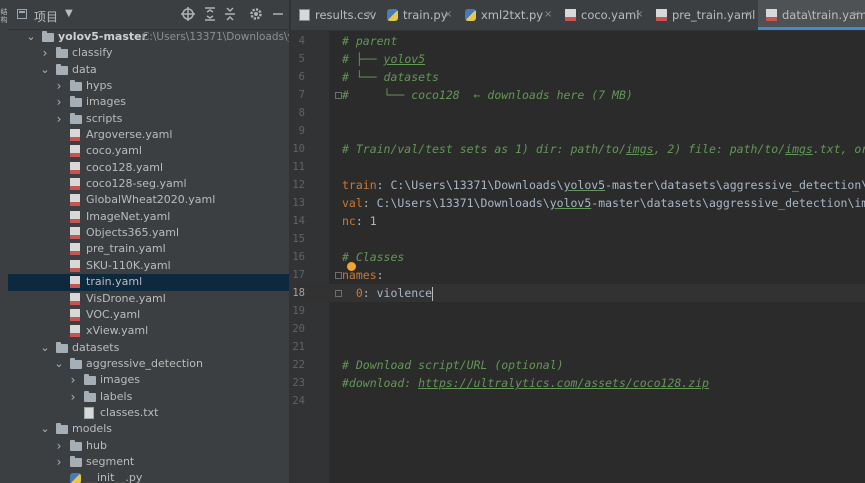 This screenshot has width=865, height=483. What do you see at coordinates (602, 15) in the screenshot?
I see `tab-coco-yaml: coco.yaml ×` at bounding box center [602, 15].